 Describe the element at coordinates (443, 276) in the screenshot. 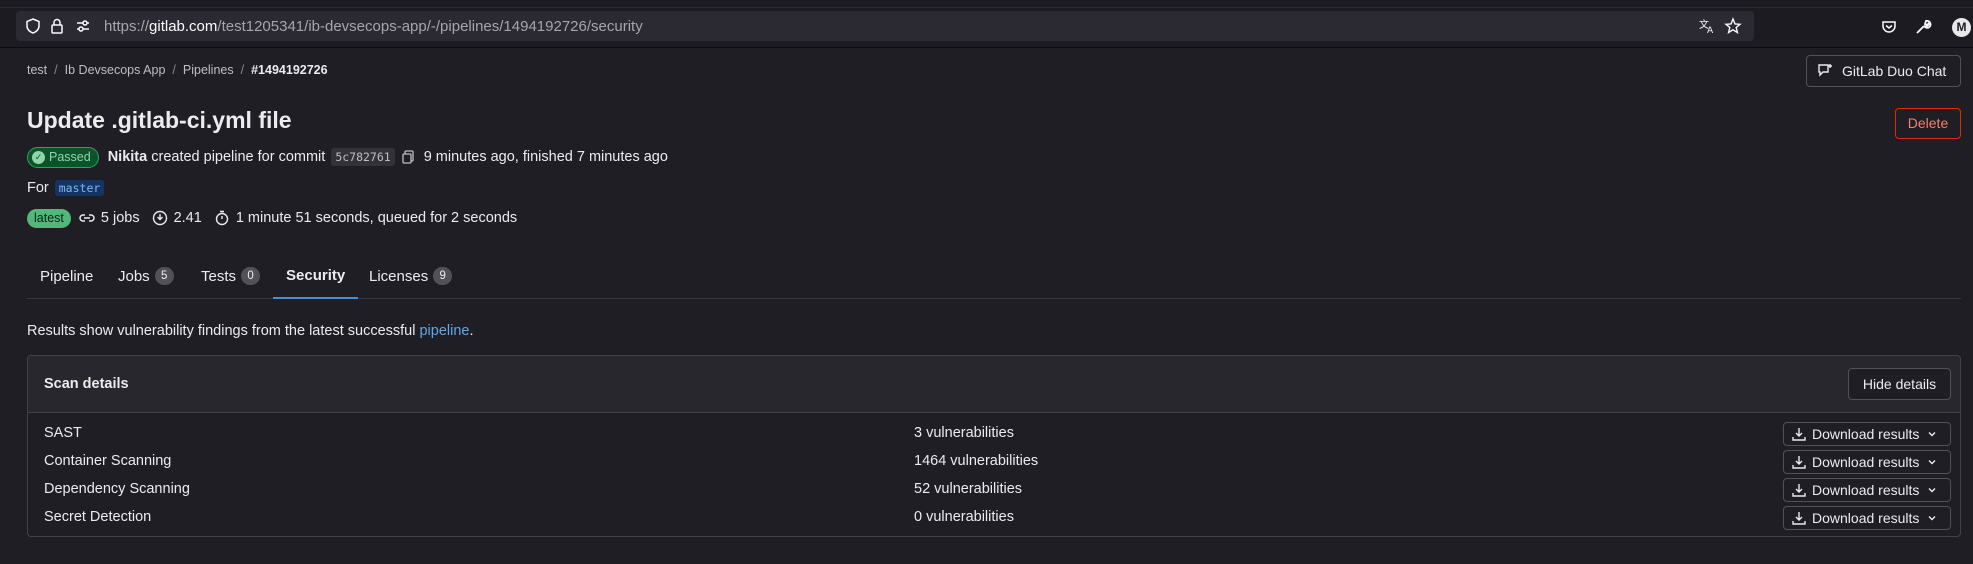

I see `licenses-tab-count: 9` at that location.